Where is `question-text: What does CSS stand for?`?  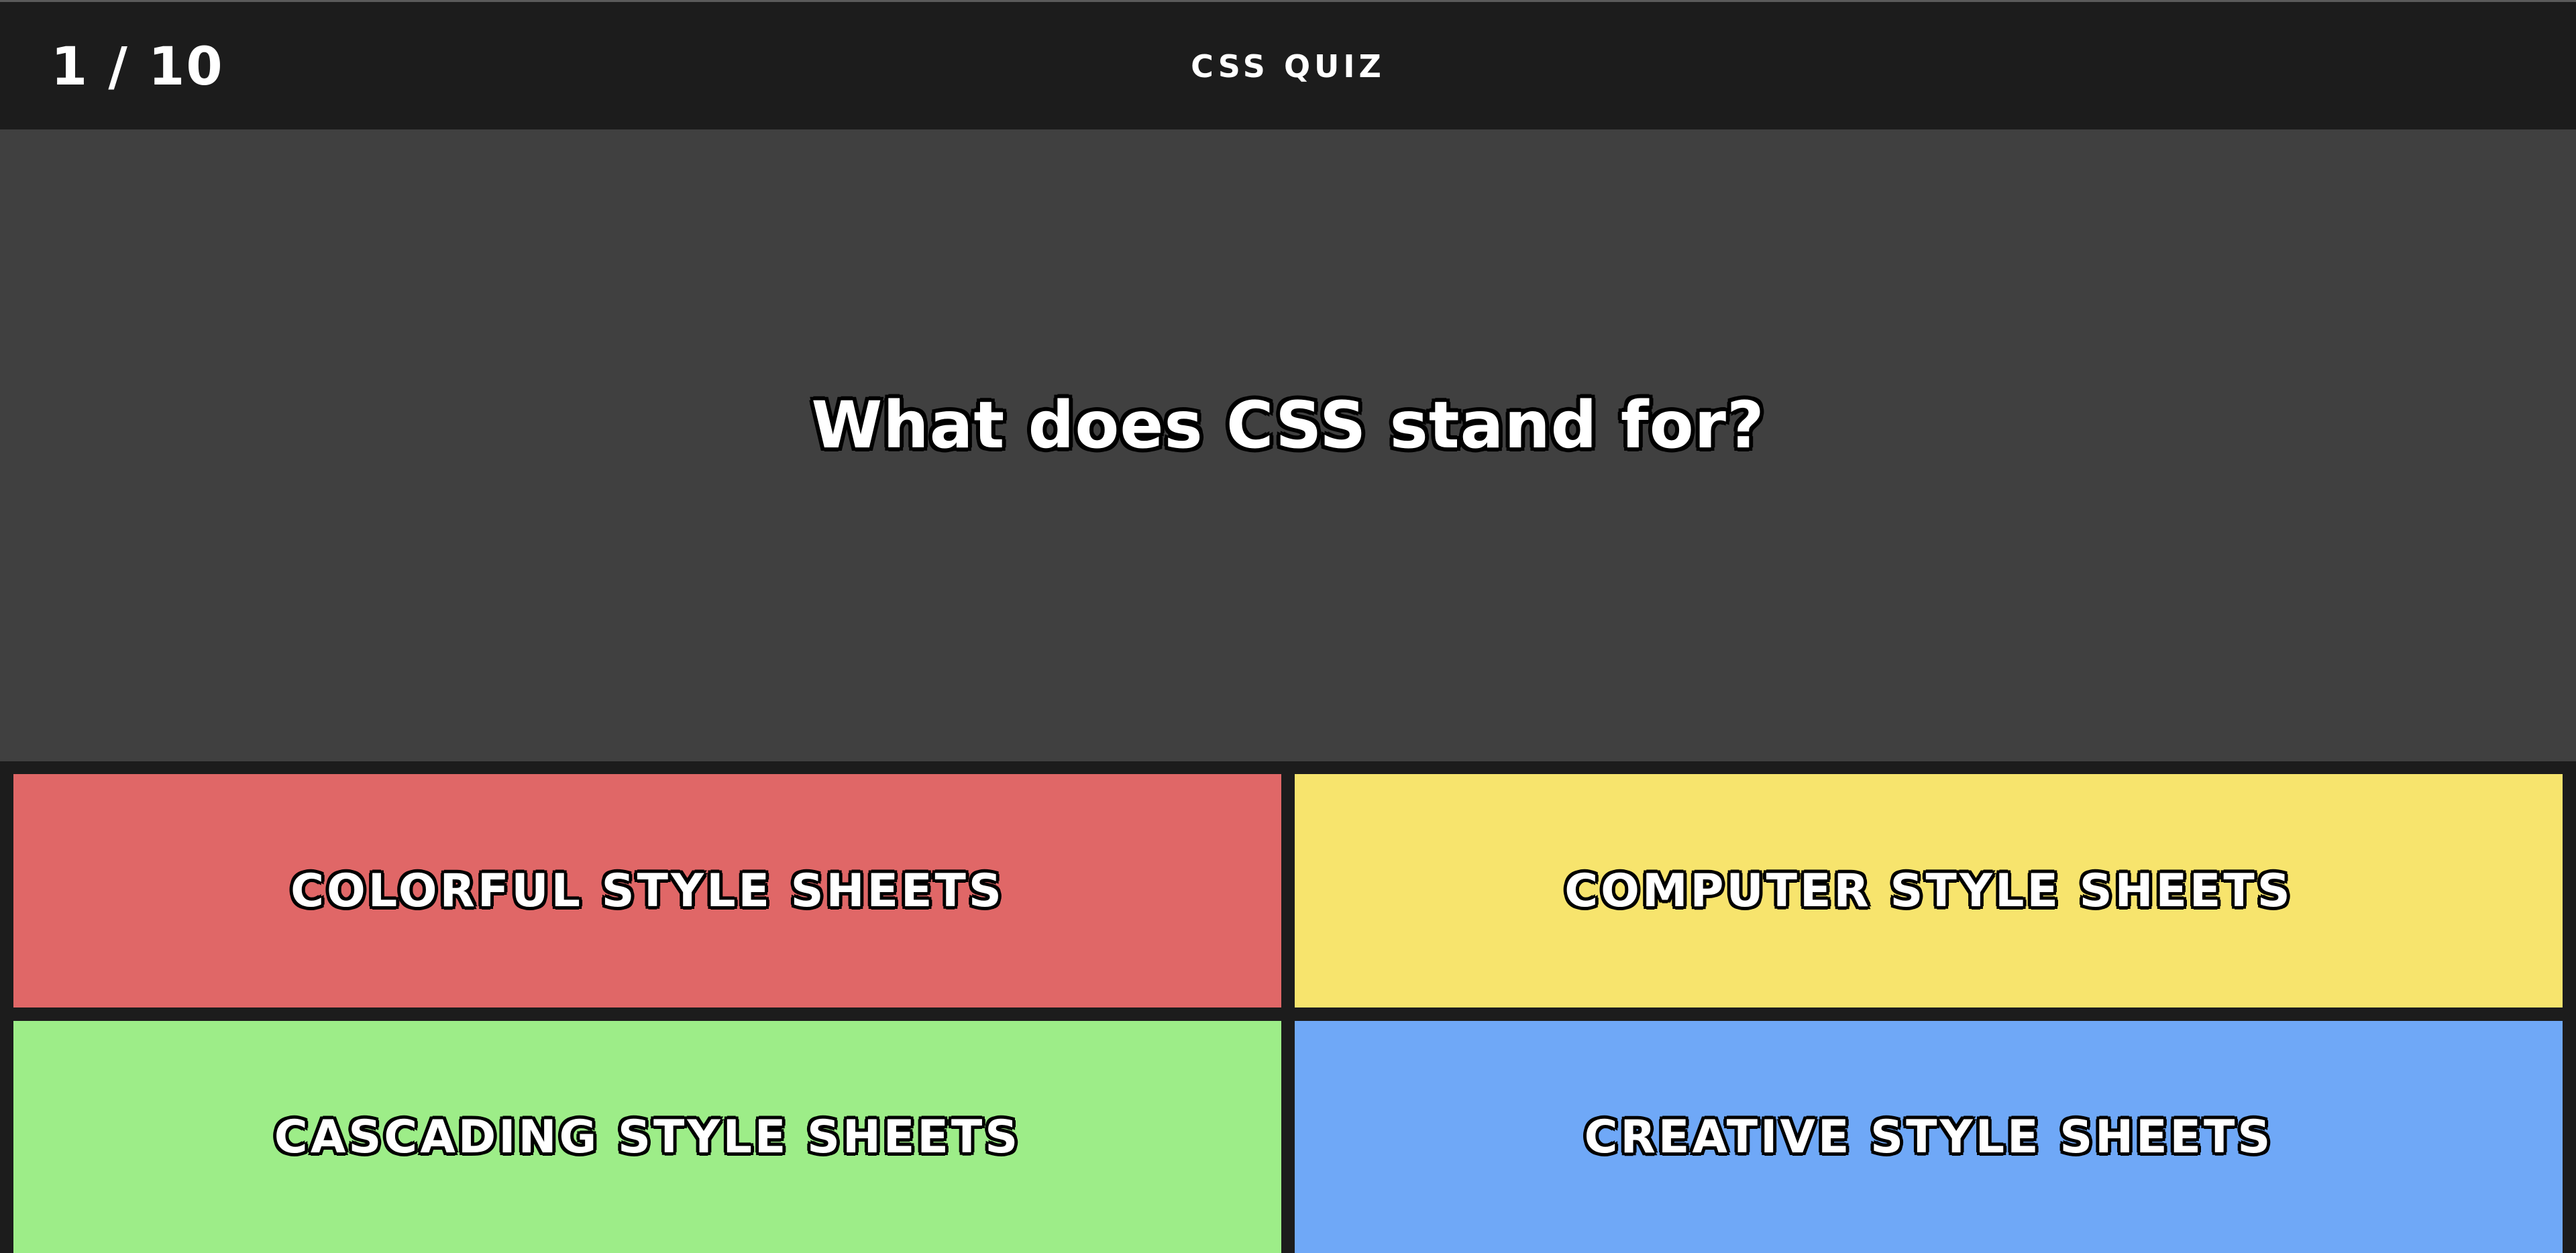
question-text: What does CSS stand for? is located at coordinates (1288, 425).